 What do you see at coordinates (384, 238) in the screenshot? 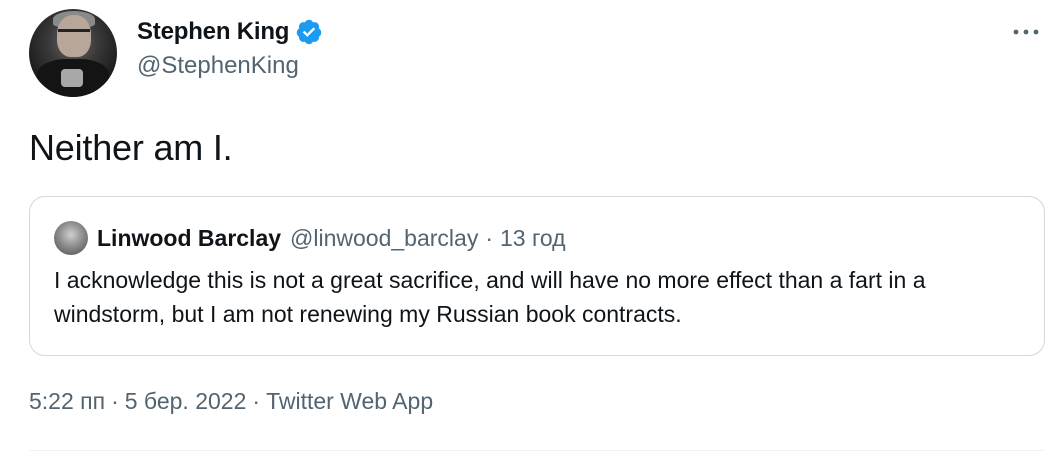
I see `quoted-author-handle: @linwood_barclay` at bounding box center [384, 238].